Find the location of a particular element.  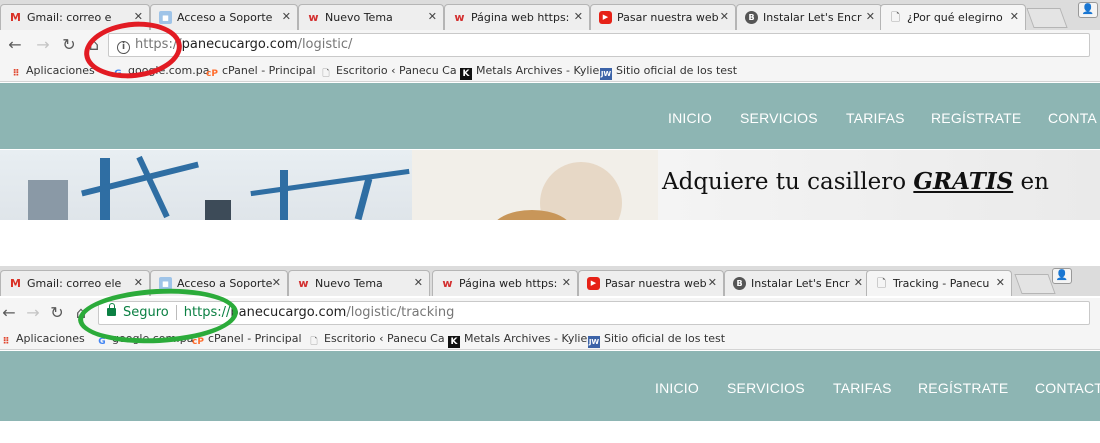

tab-title: Acceso a Soporte is located at coordinates (225, 17).